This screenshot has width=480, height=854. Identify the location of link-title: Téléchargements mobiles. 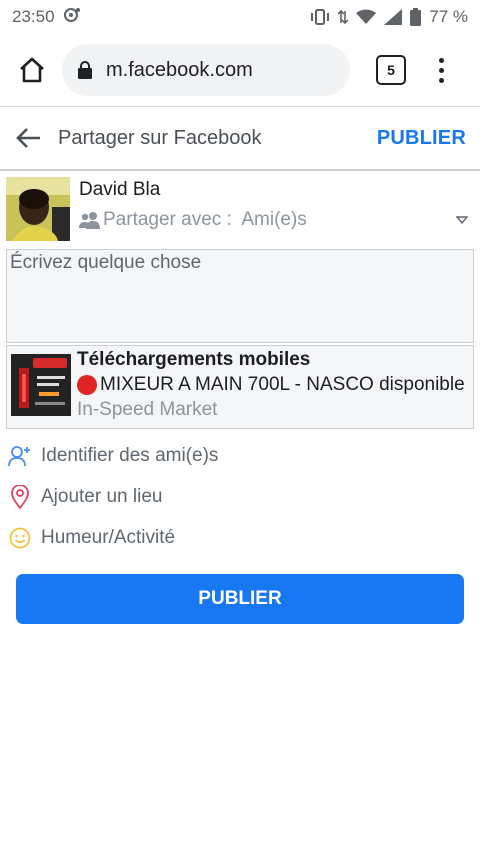
(194, 359).